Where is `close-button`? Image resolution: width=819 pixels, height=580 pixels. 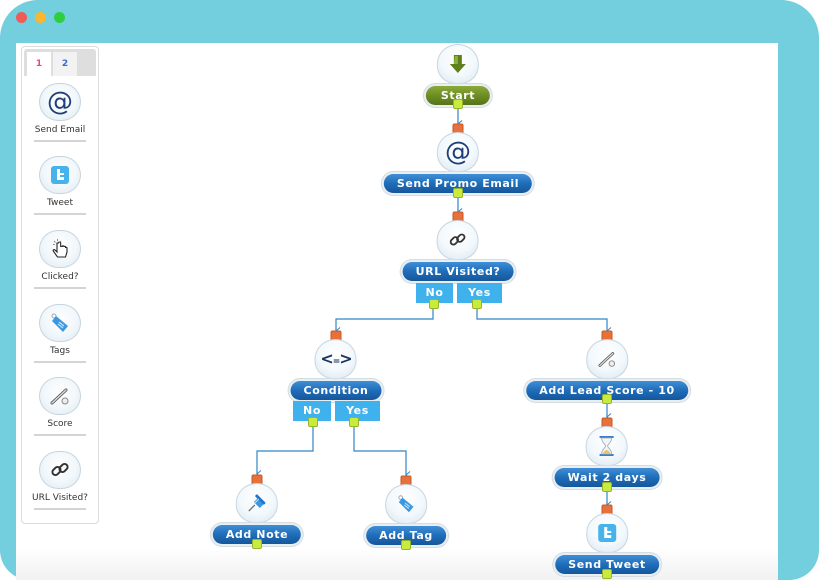 close-button is located at coordinates (21, 17).